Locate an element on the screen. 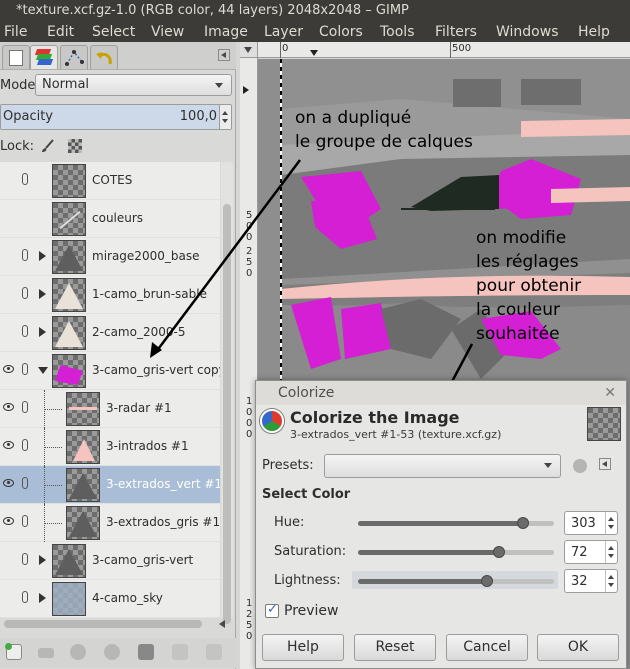 This screenshot has width=630, height=669. hue-spinbox: 303 is located at coordinates (591, 523).